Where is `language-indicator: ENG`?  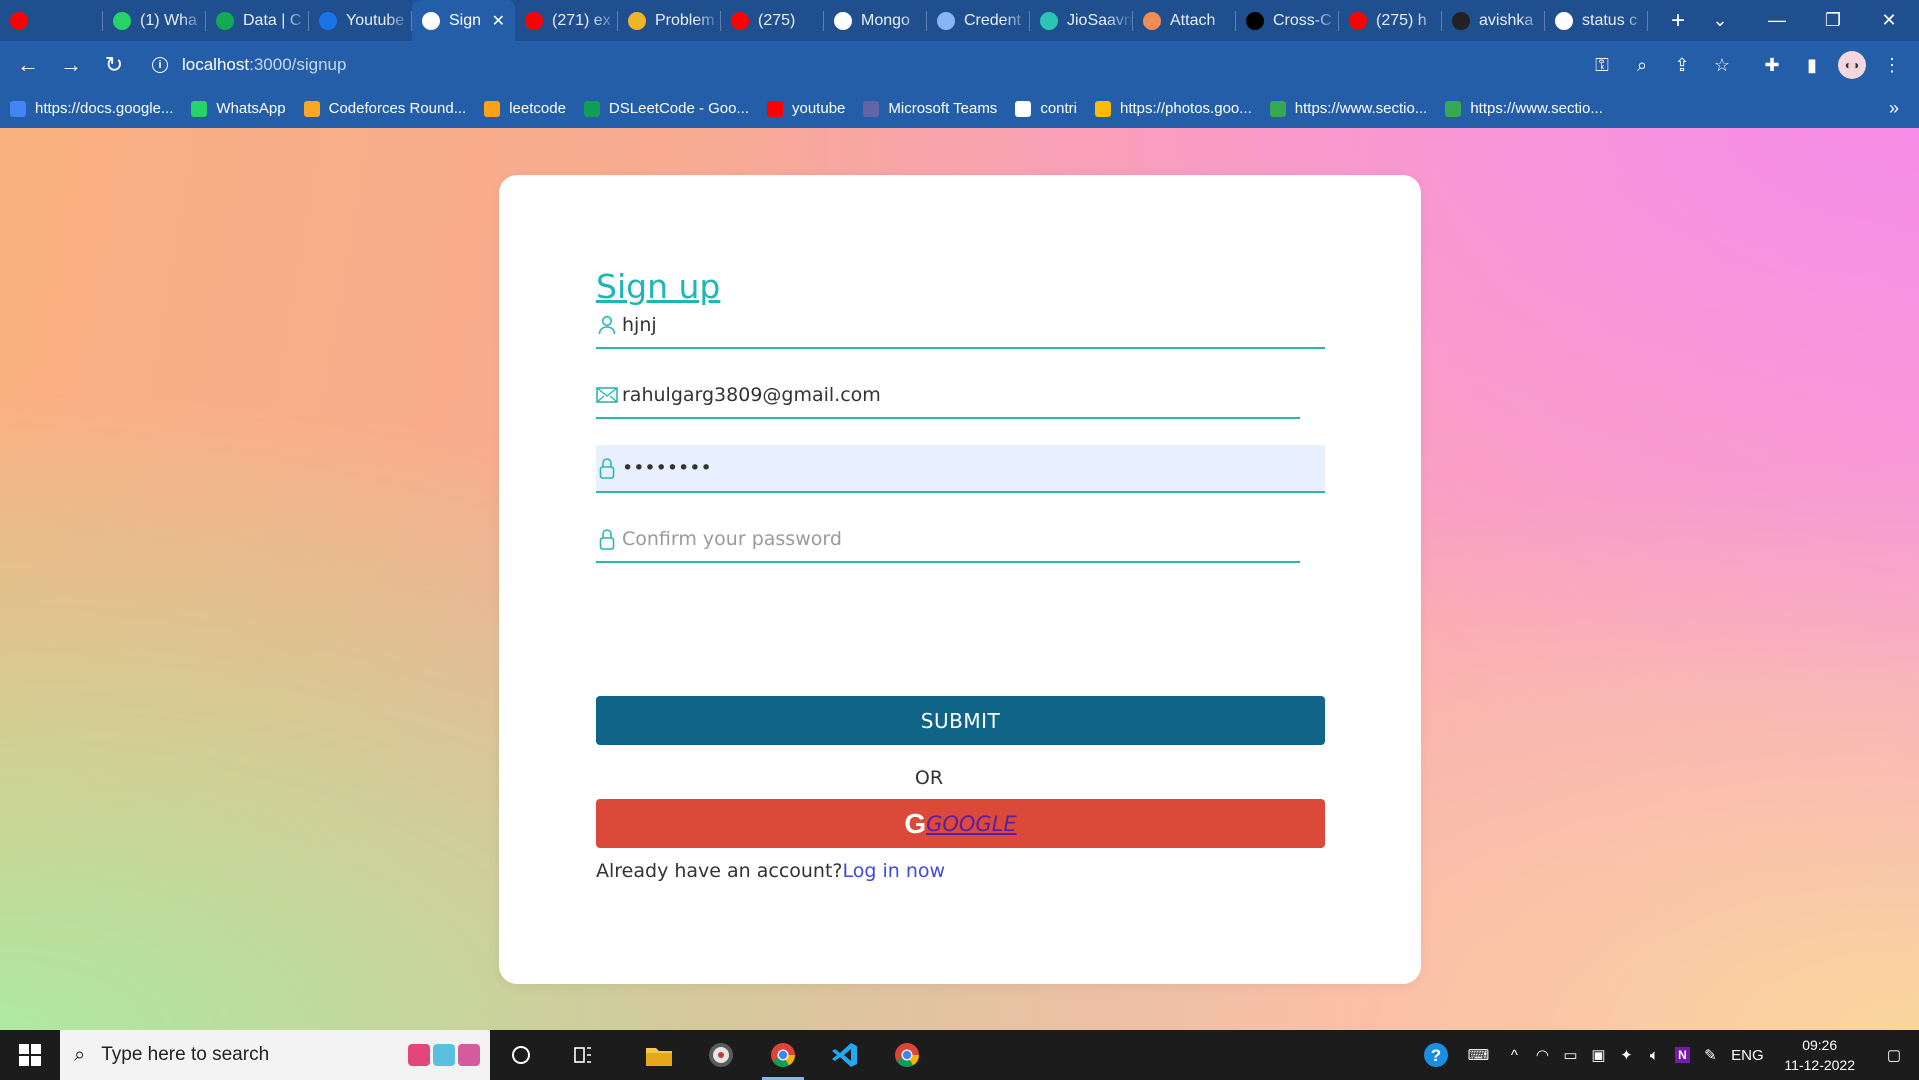 language-indicator: ENG is located at coordinates (1747, 1055).